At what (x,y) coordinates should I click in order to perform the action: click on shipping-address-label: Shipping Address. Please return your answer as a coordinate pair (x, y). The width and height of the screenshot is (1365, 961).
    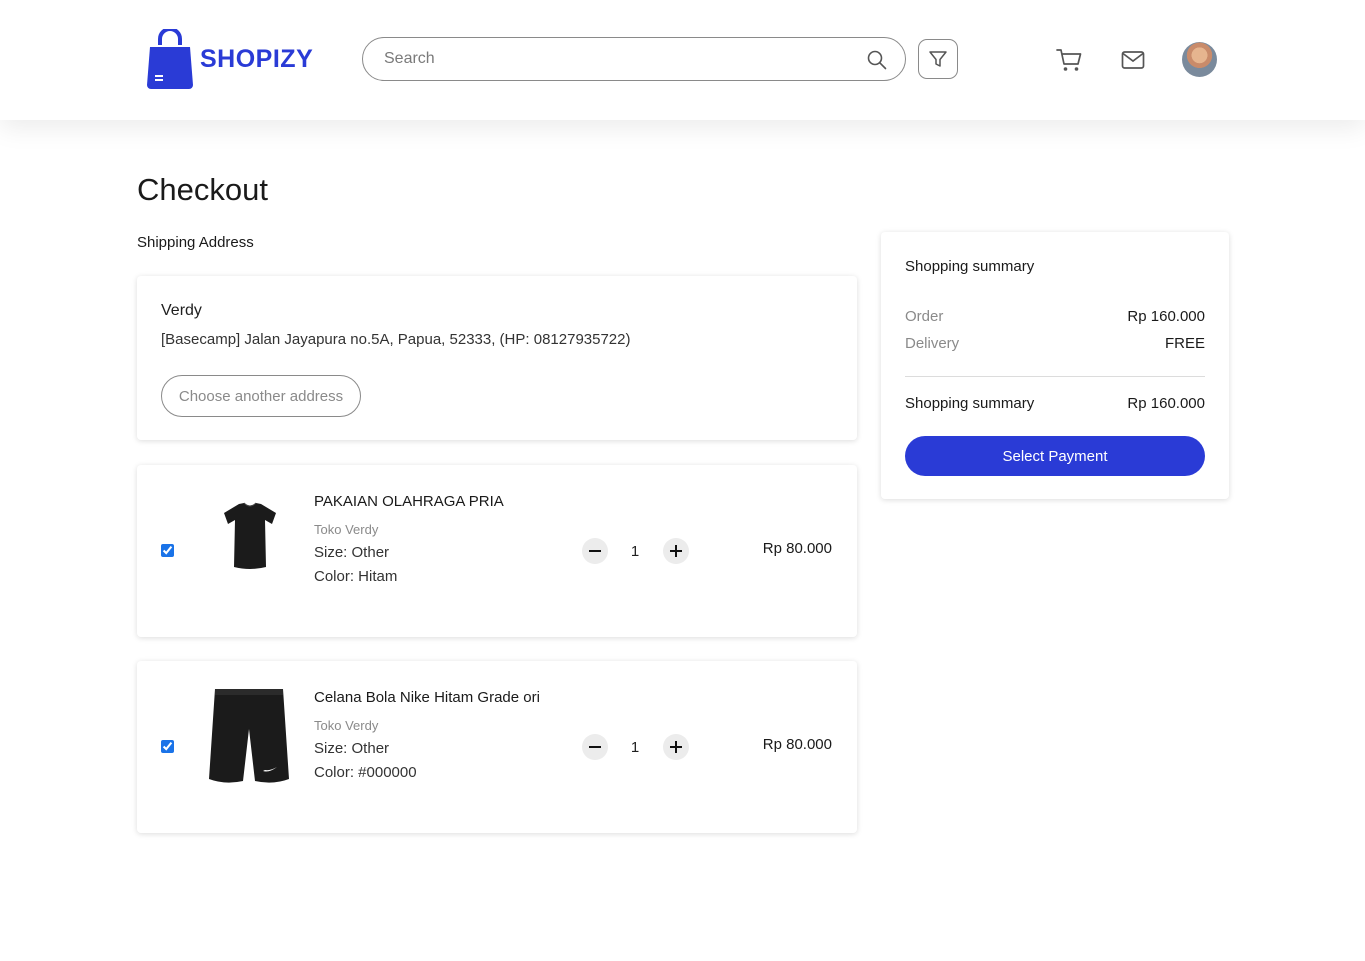
    Looking at the image, I should click on (195, 242).